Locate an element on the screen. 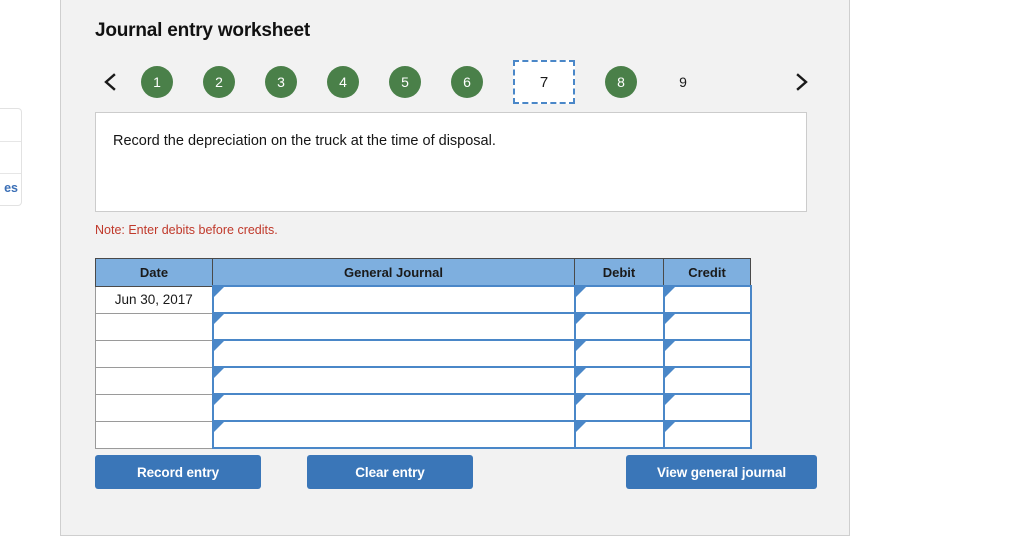 This screenshot has height=547, width=1024. chevron-right-icon is located at coordinates (802, 82).